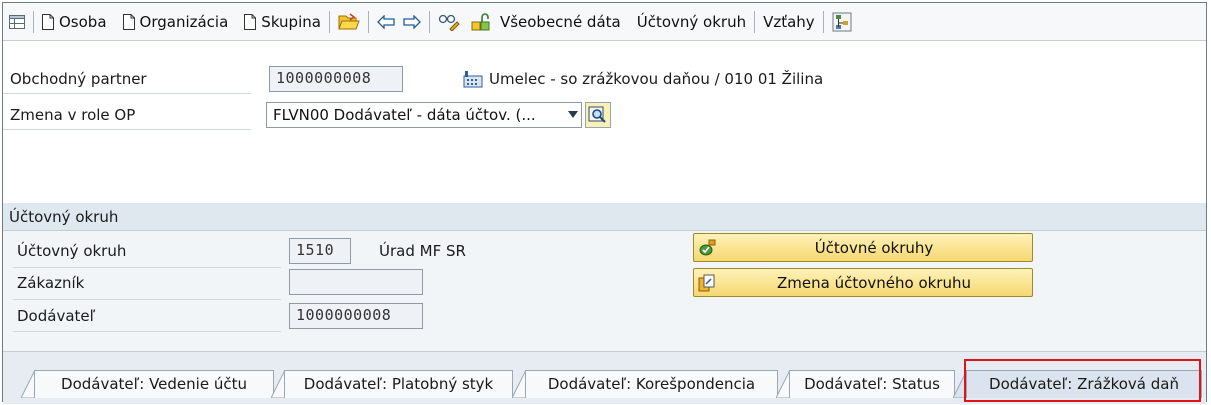 The height and width of the screenshot is (405, 1211). I want to click on group-button: Skupina, so click(282, 22).